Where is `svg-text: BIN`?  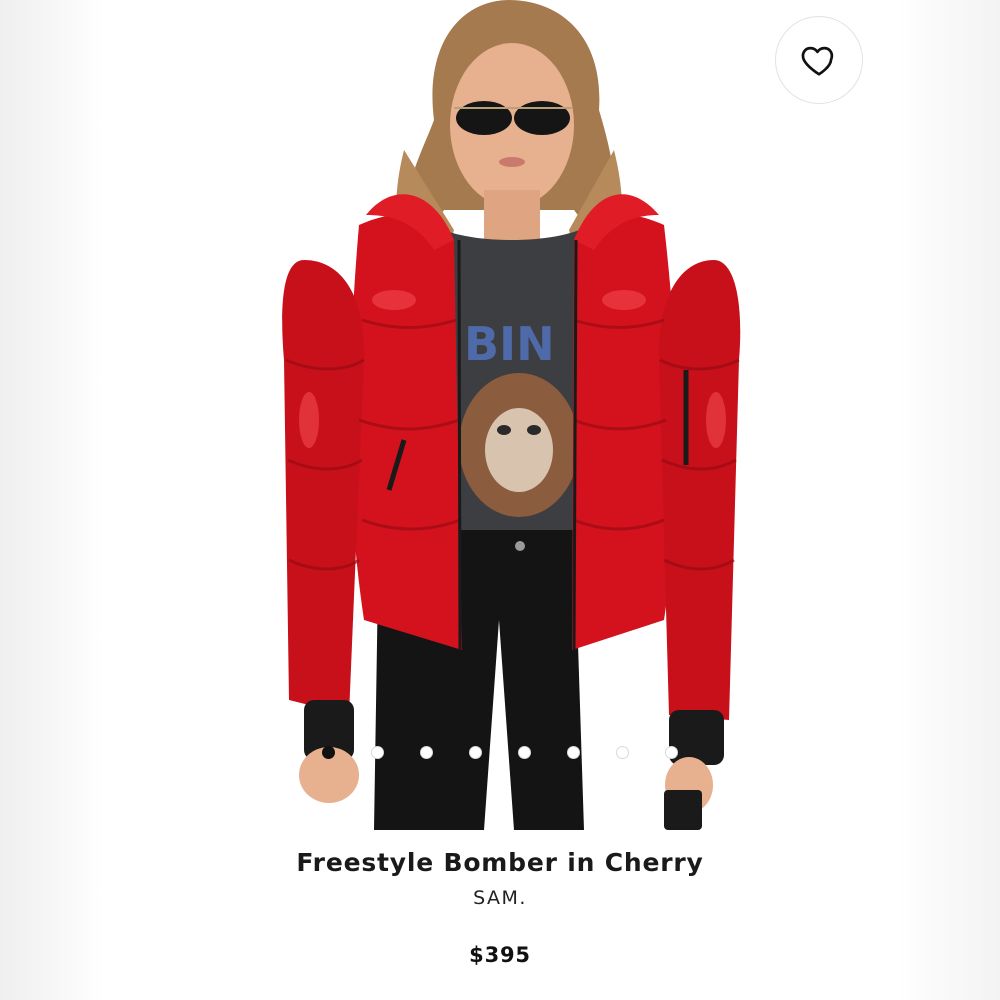 svg-text: BIN is located at coordinates (509, 344).